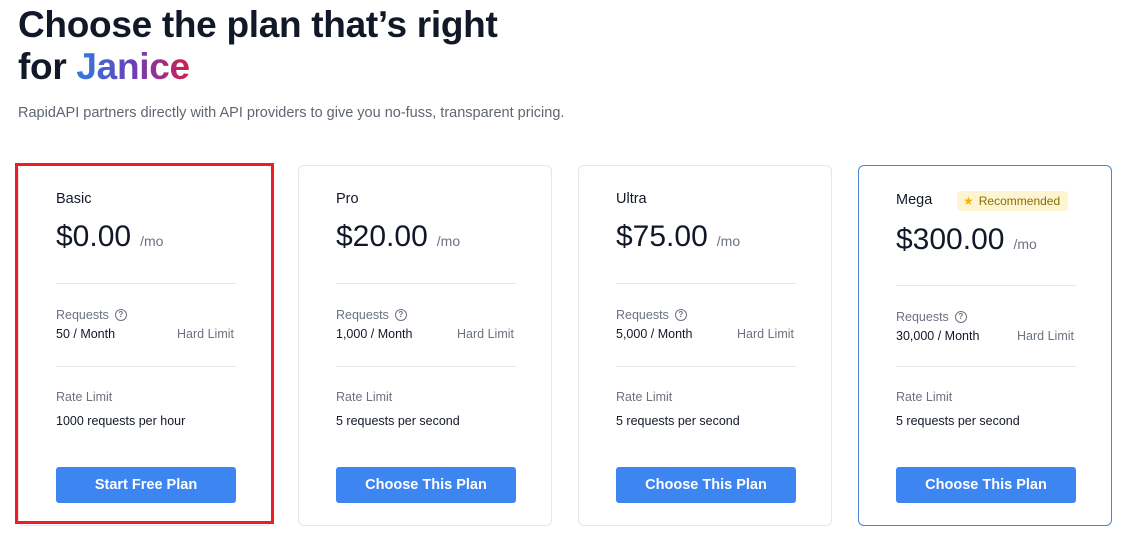 The image size is (1130, 540). Describe the element at coordinates (1019, 201) in the screenshot. I see `recommended-badge-text: Recommended` at that location.